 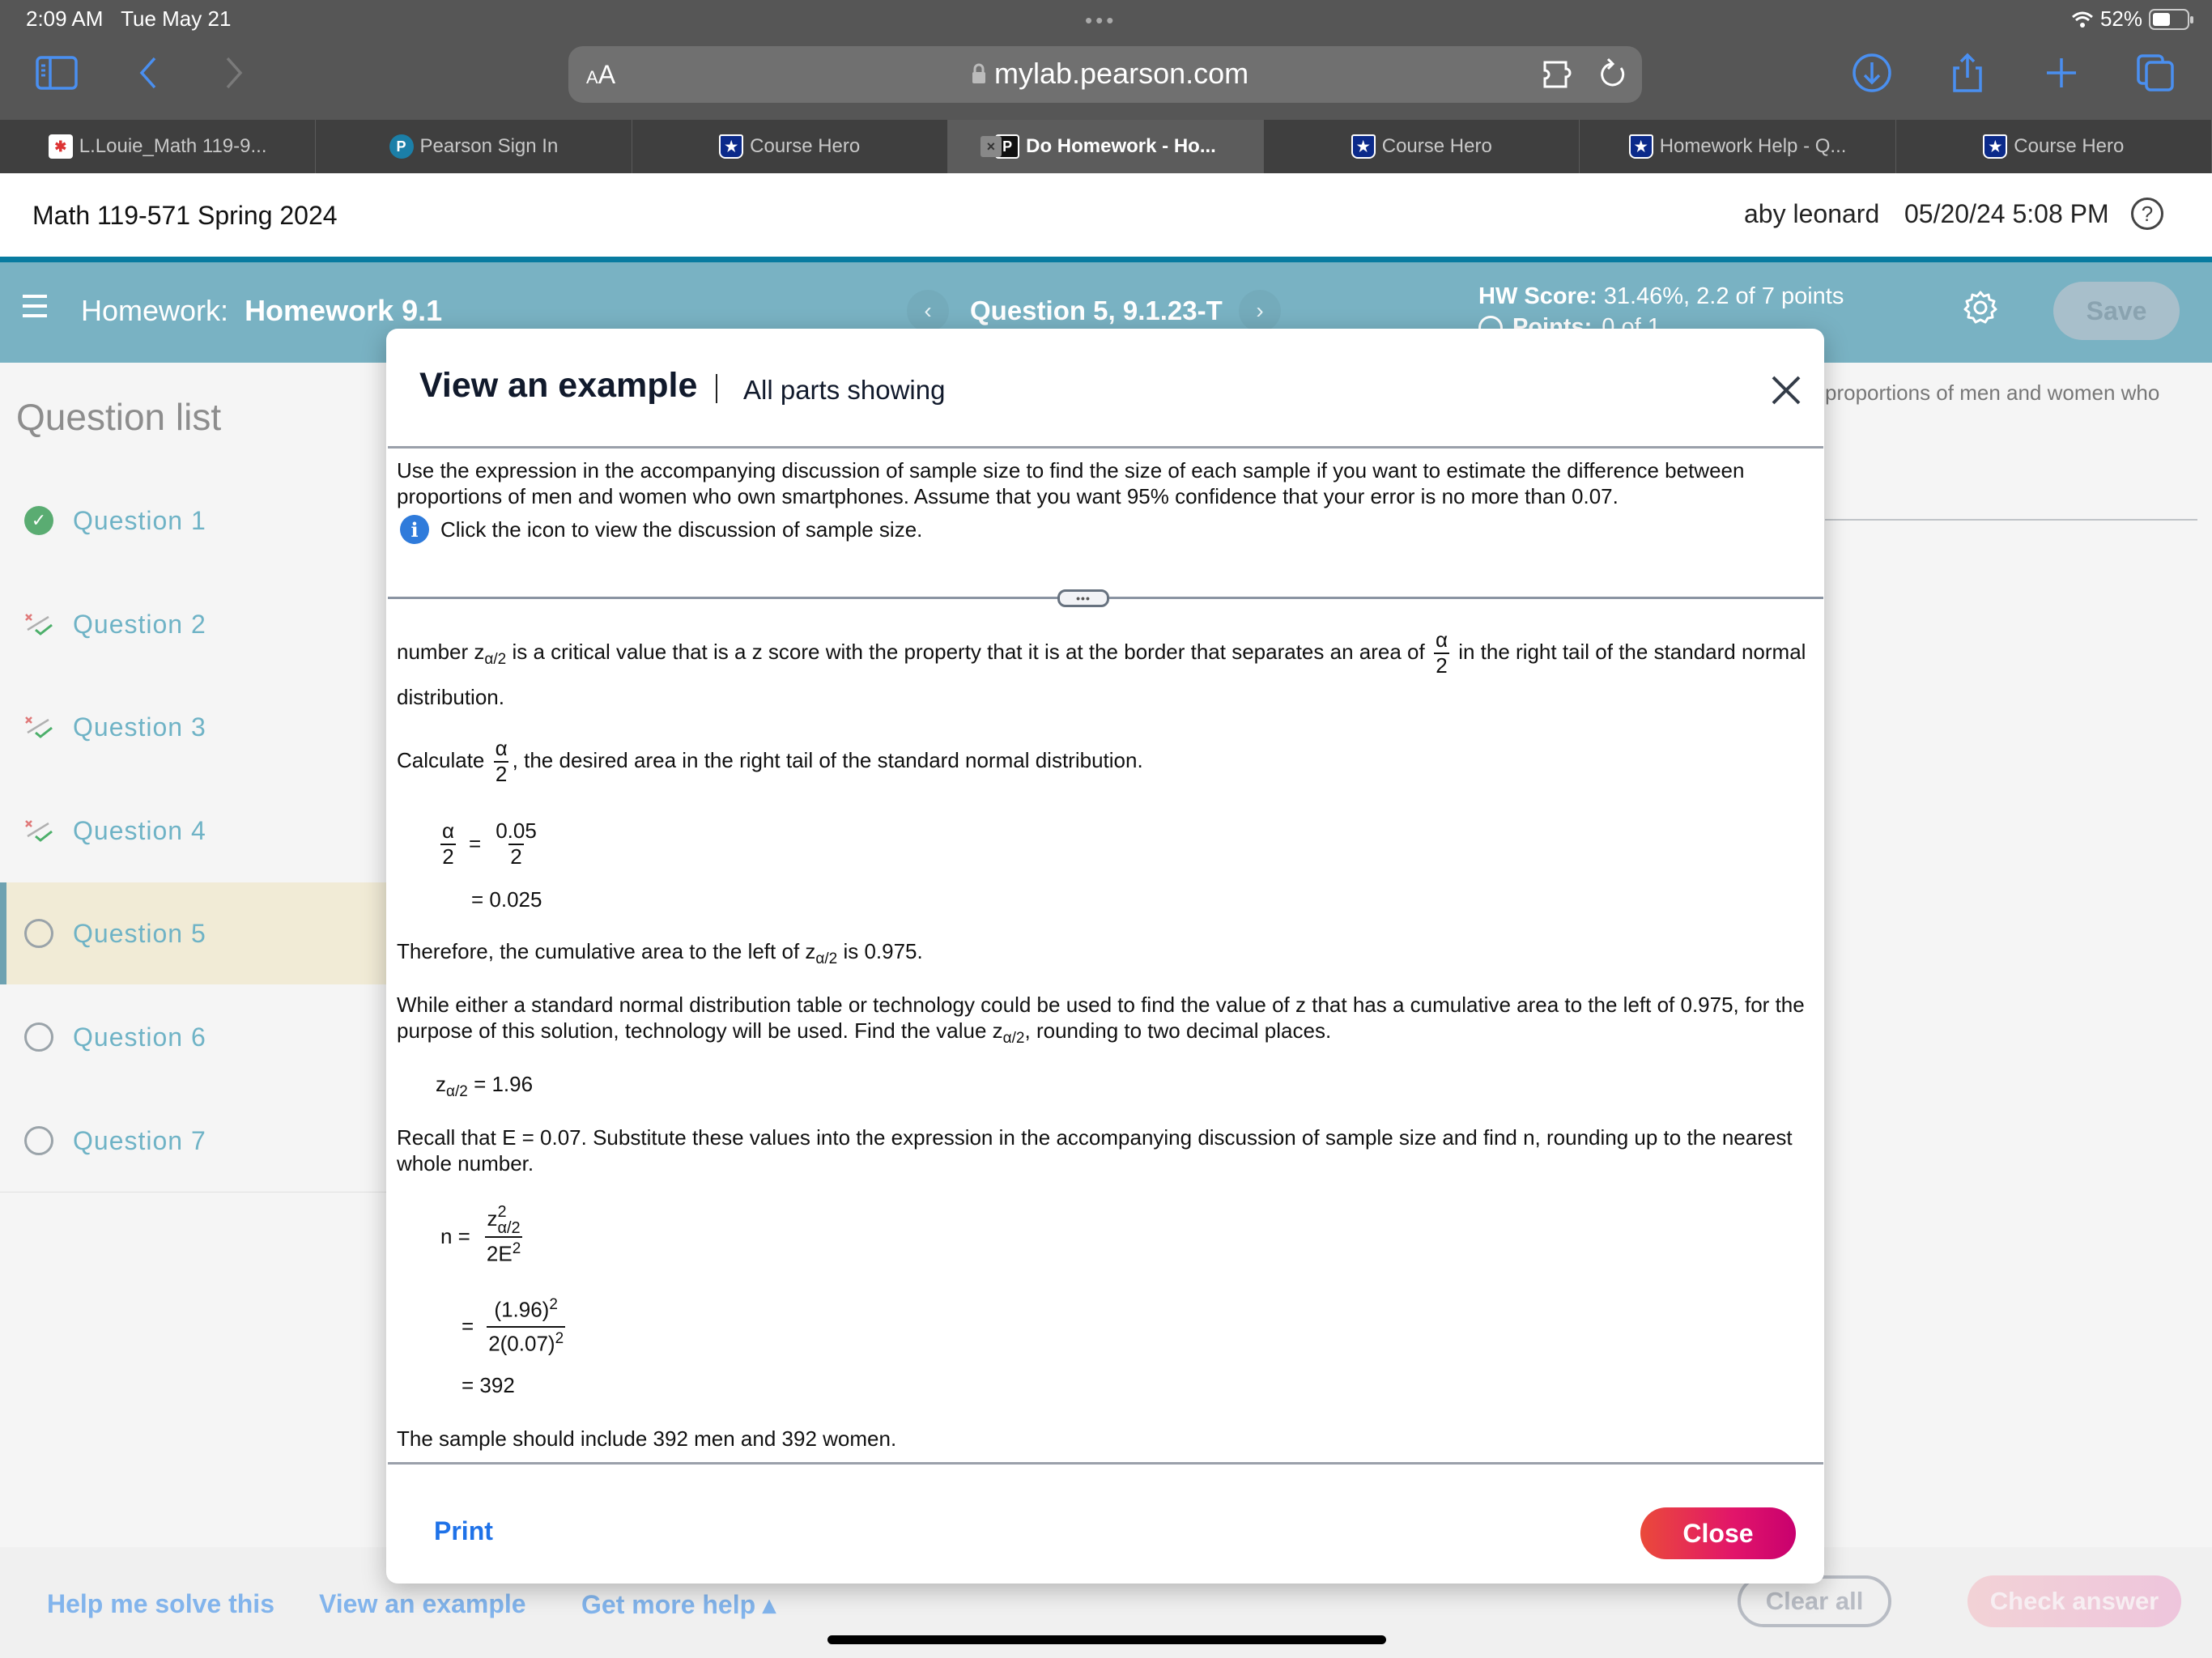 I want to click on status-indicators: 52%, so click(x=2132, y=19).